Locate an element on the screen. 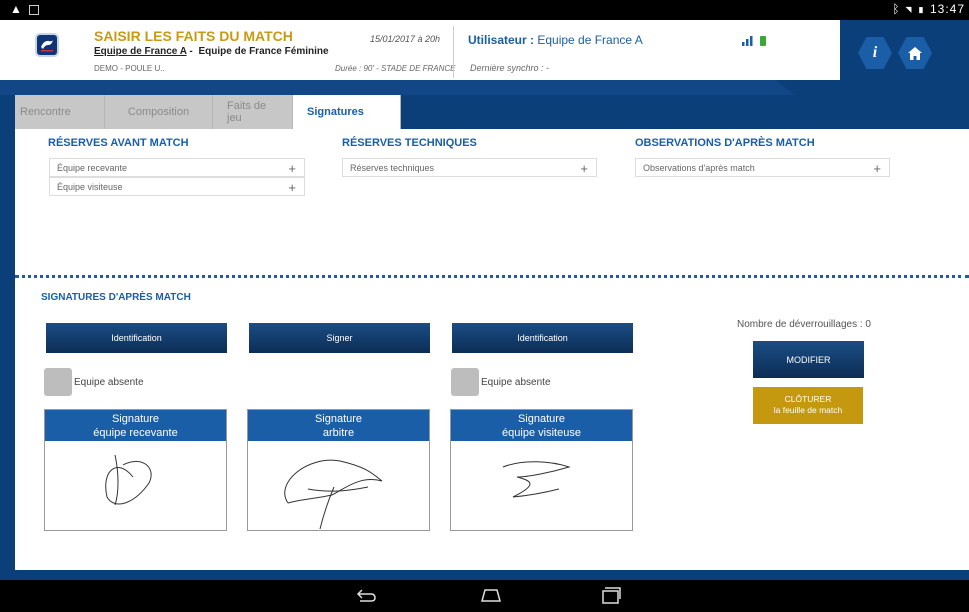  user-info: Utilisateur : Equipe de France A is located at coordinates (555, 40).